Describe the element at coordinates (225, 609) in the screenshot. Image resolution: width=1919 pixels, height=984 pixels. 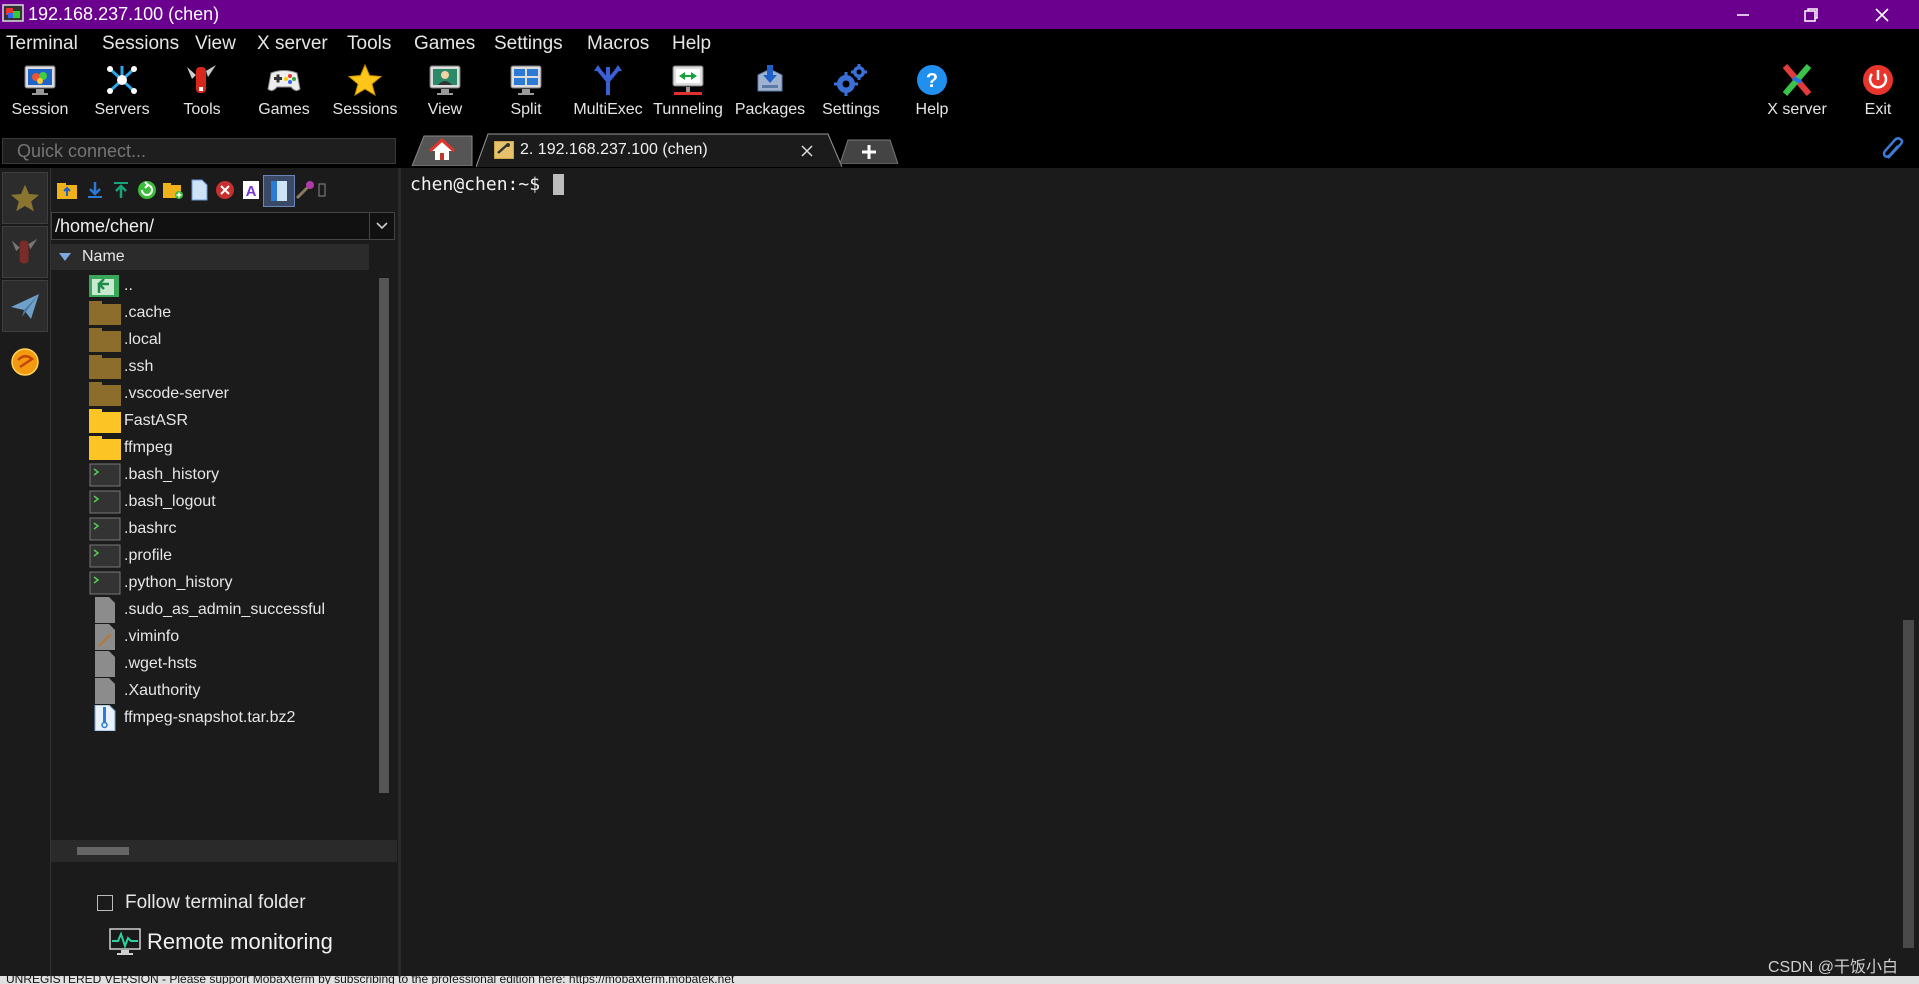
I see `file-name: .sudo_as_admin_successful` at that location.